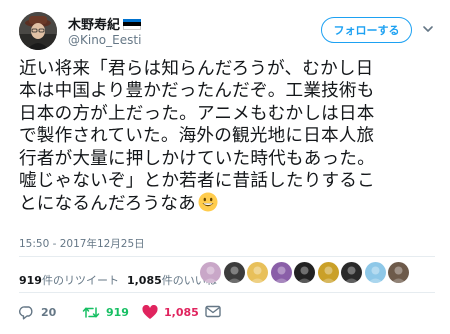  I want to click on name-row: 木野寿紀, so click(105, 23).